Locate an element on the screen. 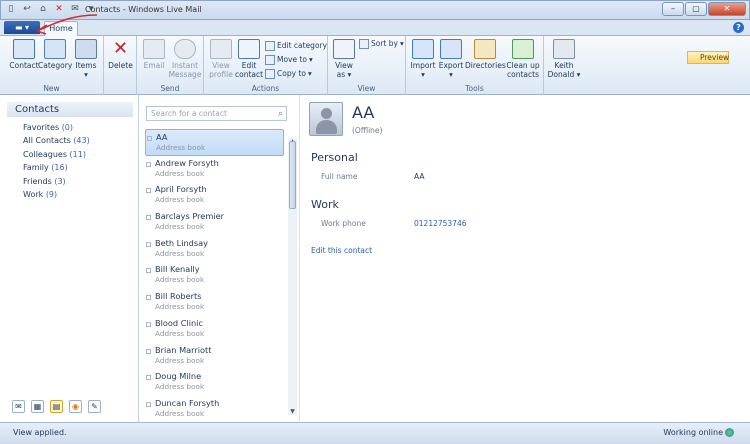  search-input: Search for a contact ⌕ is located at coordinates (216, 113).